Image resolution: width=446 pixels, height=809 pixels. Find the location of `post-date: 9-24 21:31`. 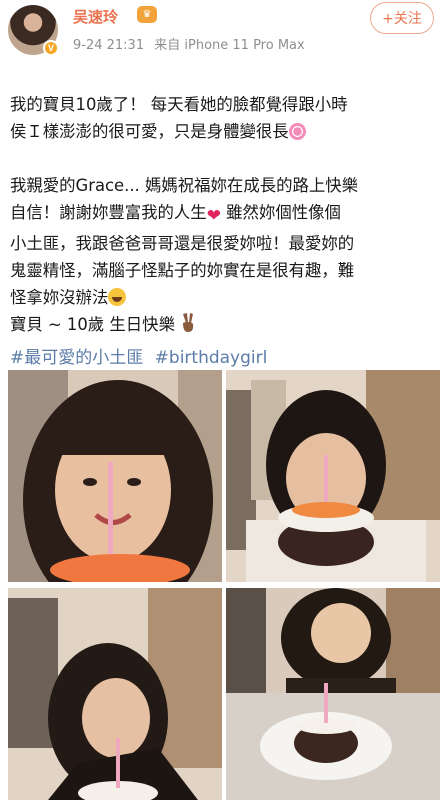

post-date: 9-24 21:31 is located at coordinates (109, 45).